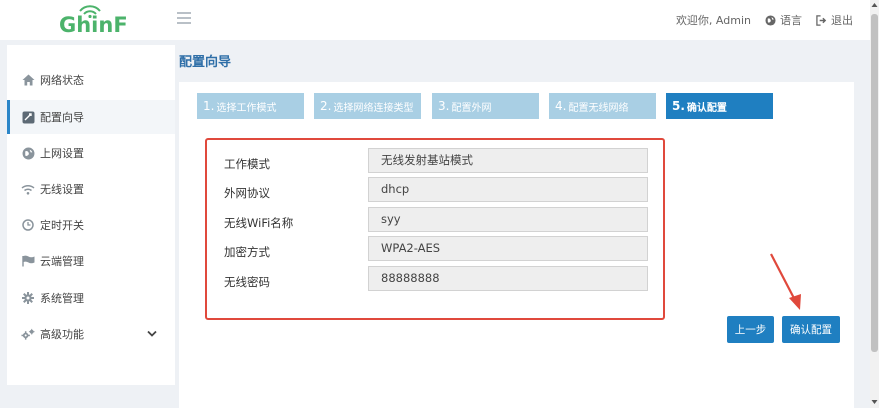 The width and height of the screenshot is (879, 408). I want to click on vertical-scrollbar, so click(874, 204).